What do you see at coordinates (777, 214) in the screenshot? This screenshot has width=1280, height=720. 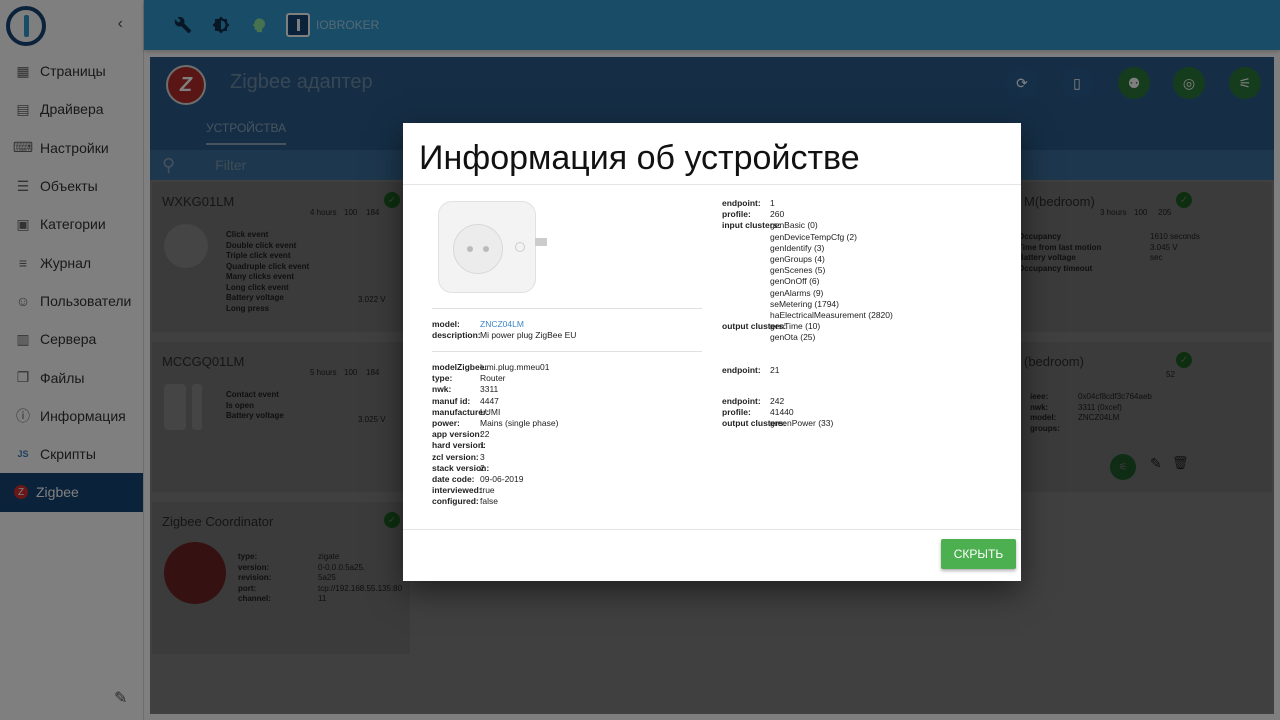 I see `profile-value: 260` at bounding box center [777, 214].